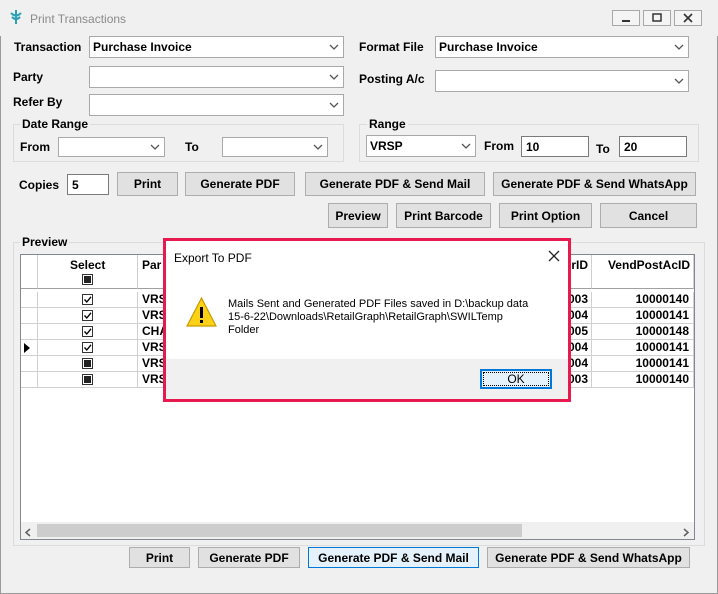  I want to click on copies-label: Copies, so click(39, 185).